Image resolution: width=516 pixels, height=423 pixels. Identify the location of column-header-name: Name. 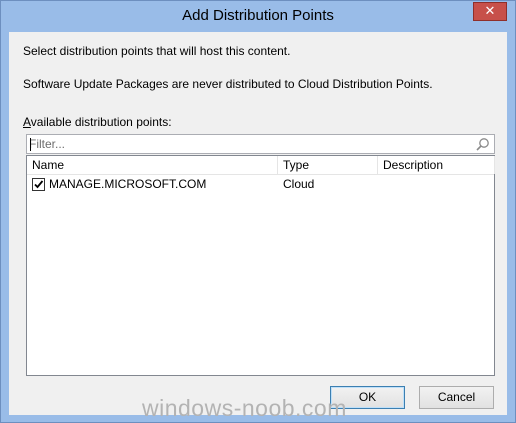
(152, 165).